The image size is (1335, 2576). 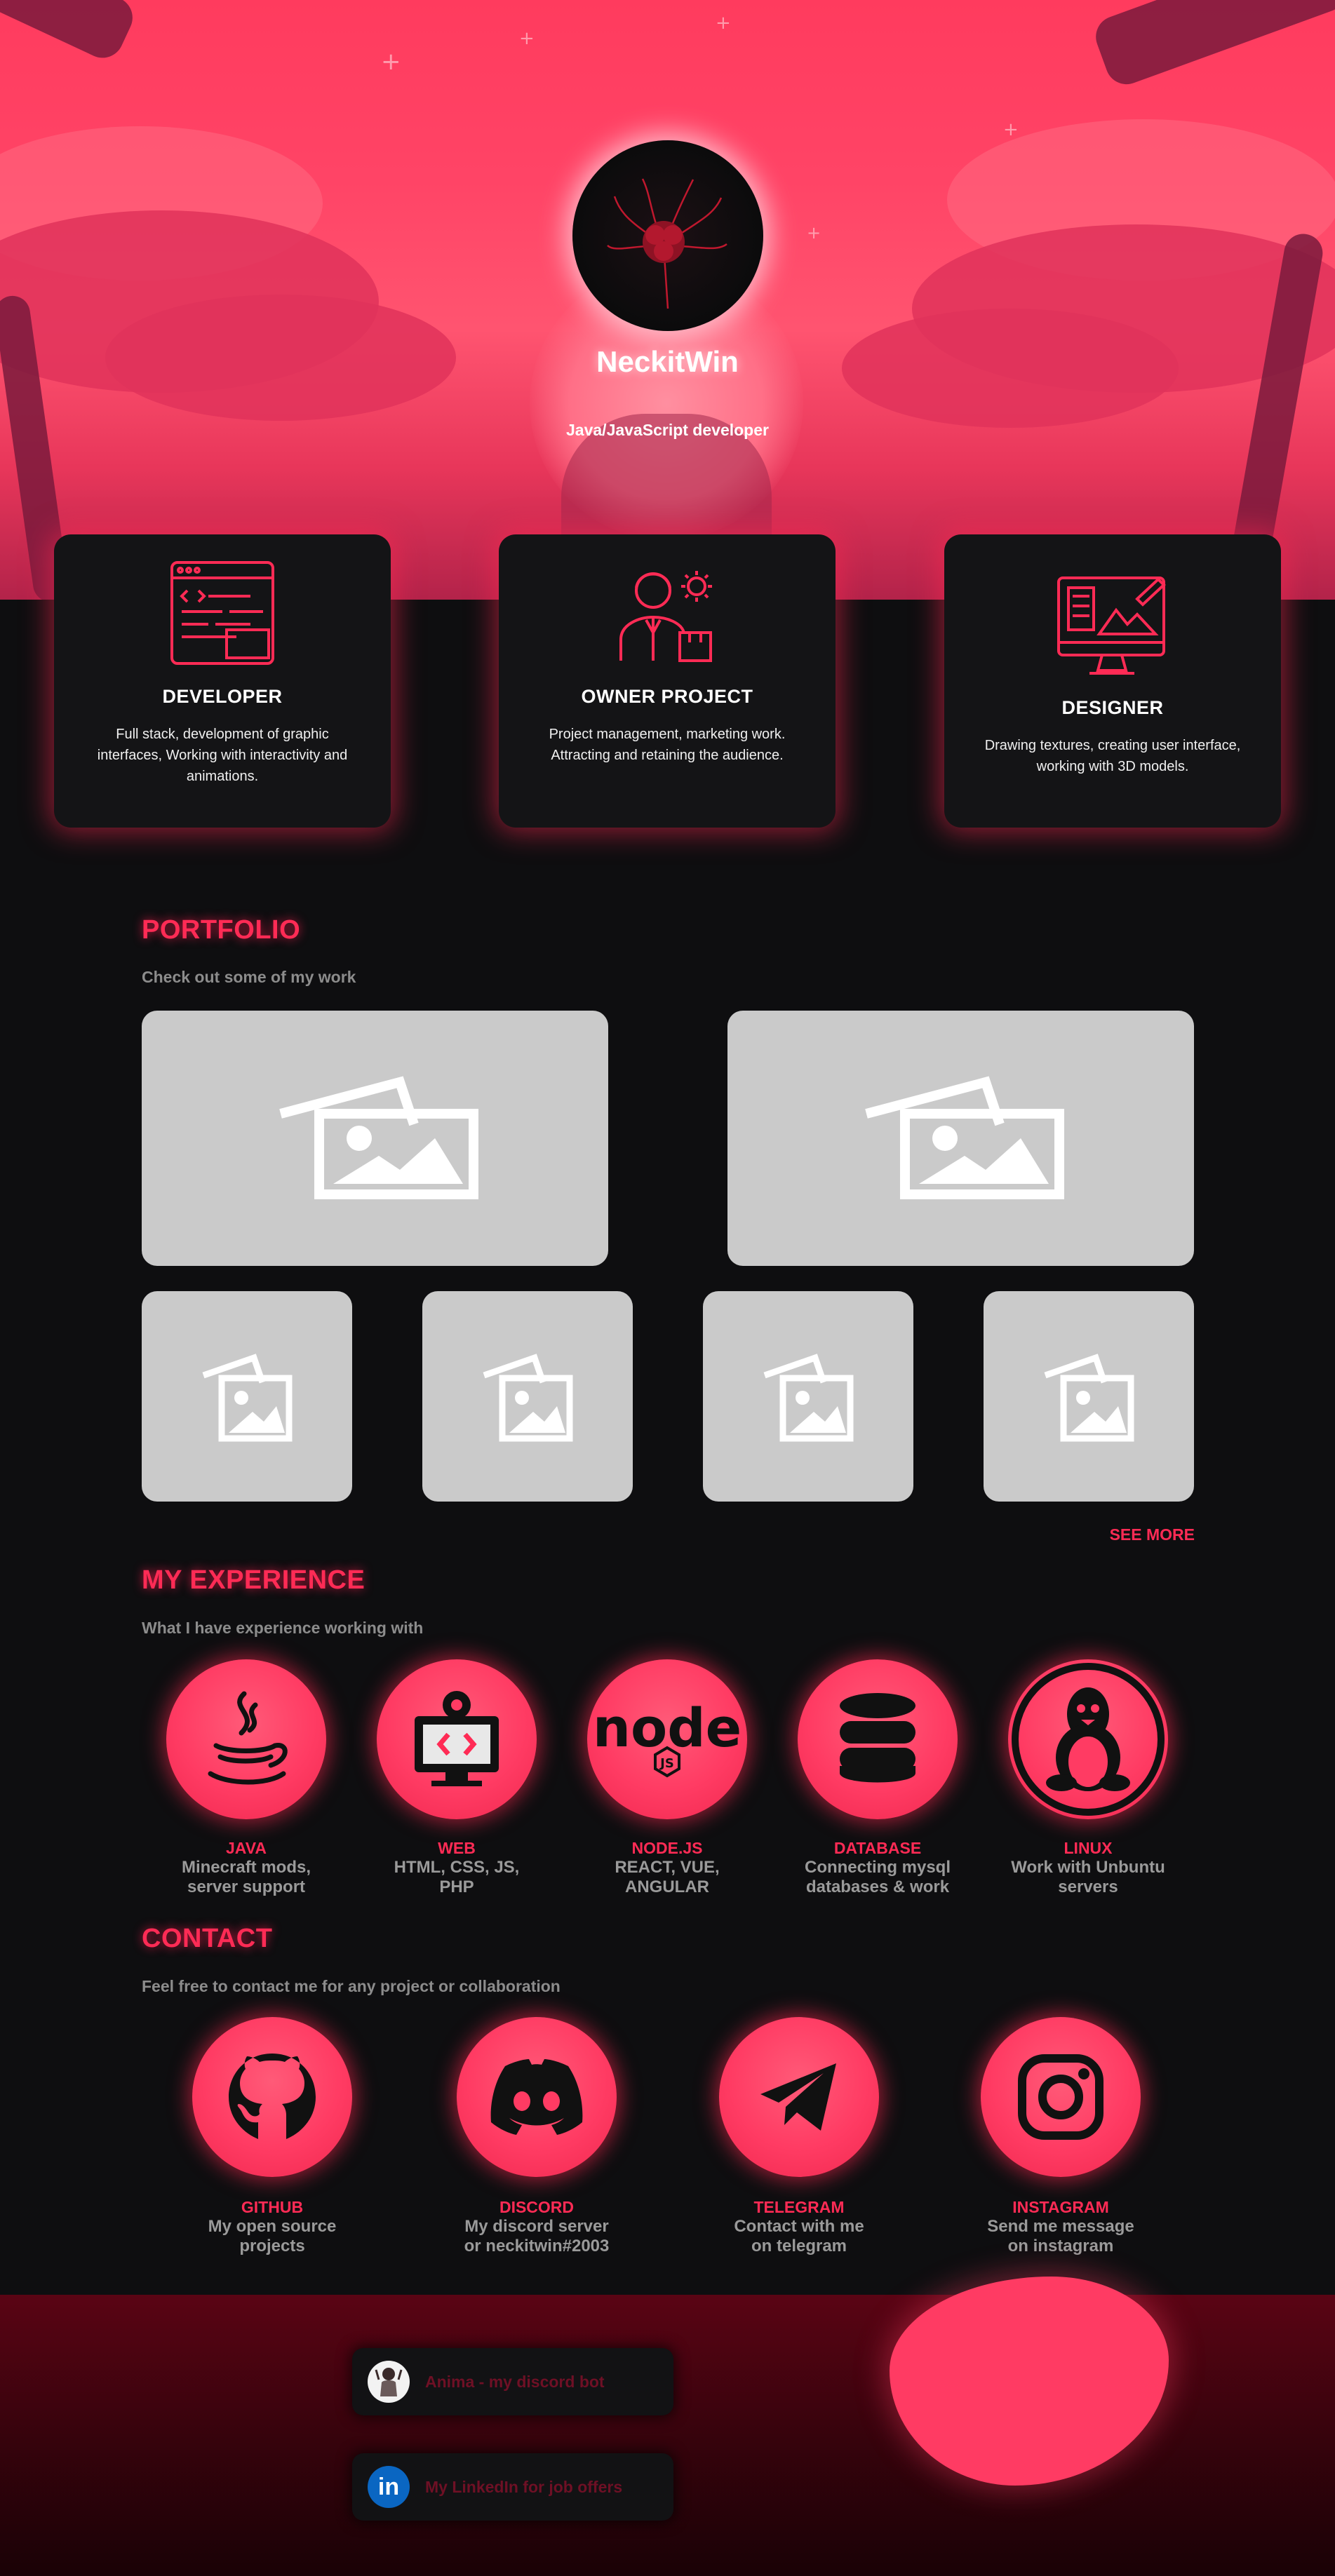 I want to click on linux-icon, so click(x=1088, y=1739).